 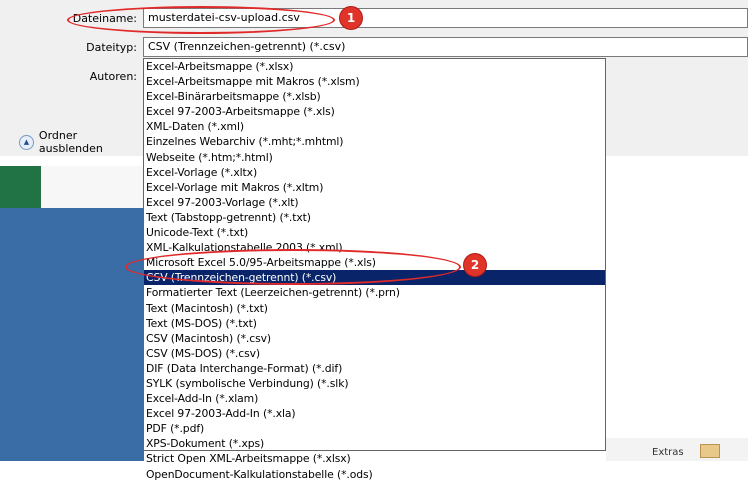 I want to click on tools-dropdown-icon, so click(x=710, y=451).